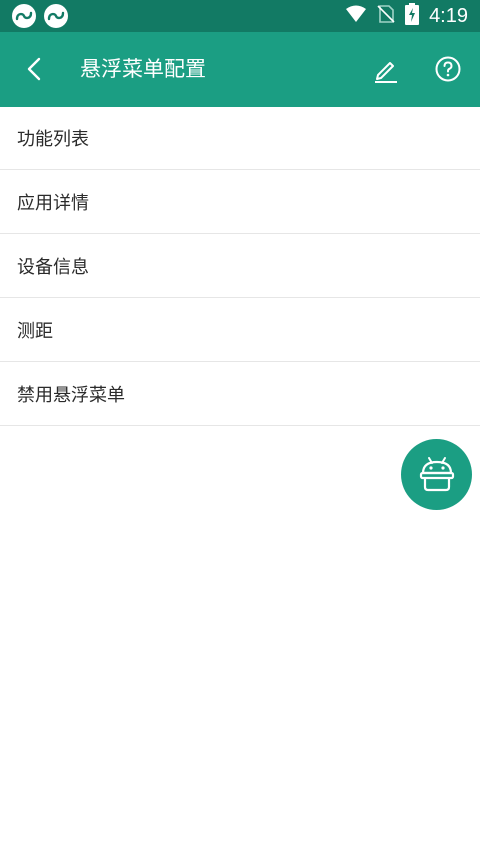 Image resolution: width=480 pixels, height=853 pixels. I want to click on menu-item-label: 禁用悬浮菜单, so click(71, 395).